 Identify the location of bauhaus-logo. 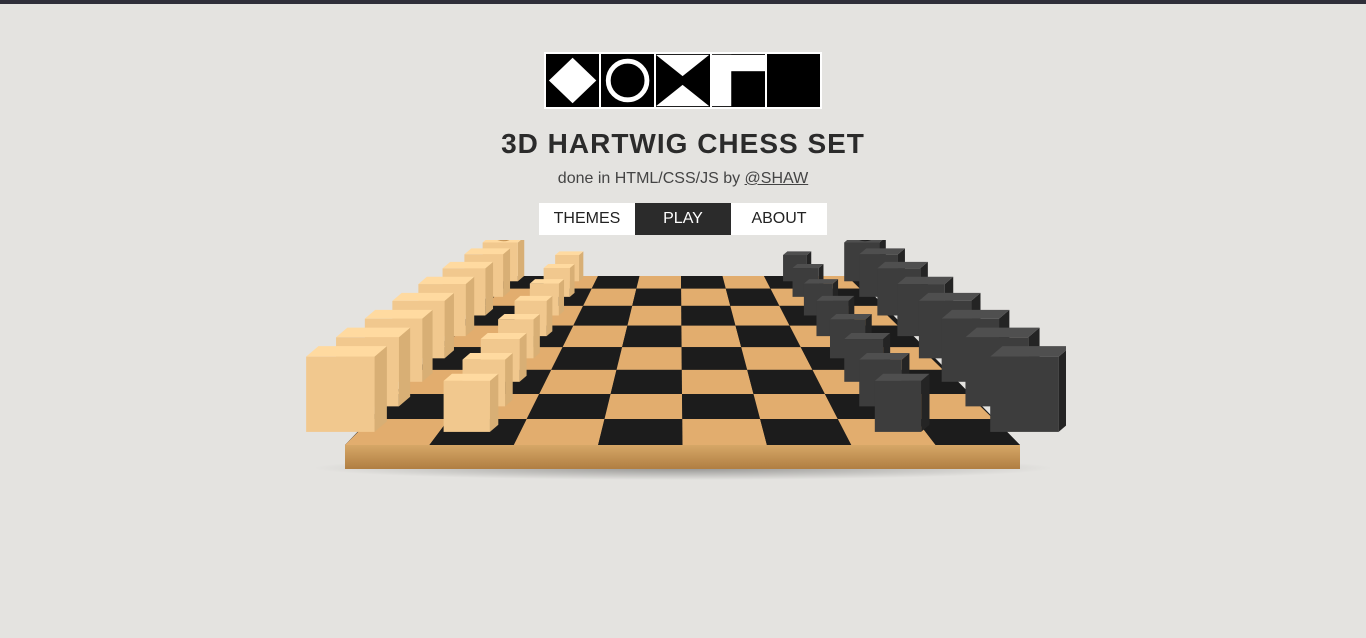
(683, 80).